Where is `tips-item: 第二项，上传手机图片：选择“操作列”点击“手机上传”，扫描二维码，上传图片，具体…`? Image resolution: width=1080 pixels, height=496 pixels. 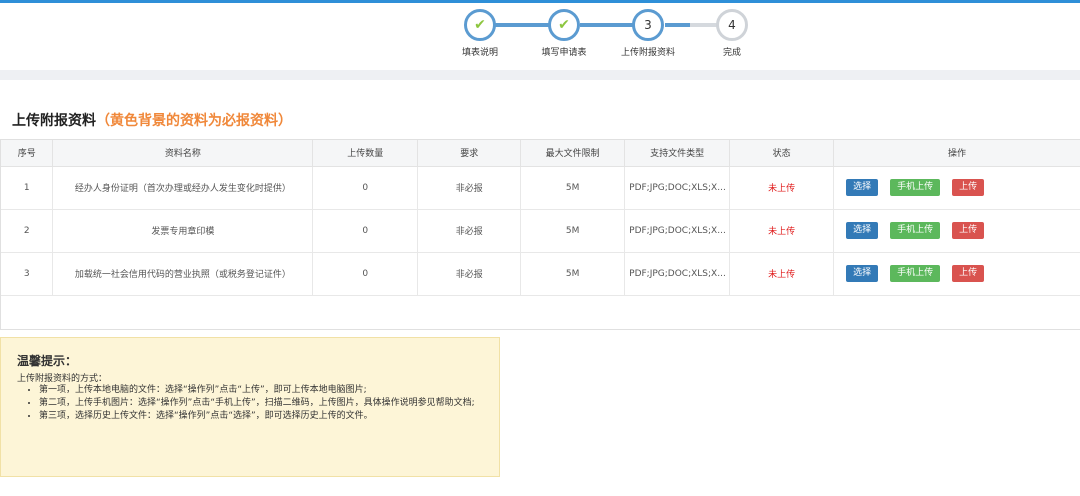
tips-item: 第二项，上传手机图片：选择“操作列”点击“手机上传”，扫描二维码，上传图片，具体… is located at coordinates (261, 403).